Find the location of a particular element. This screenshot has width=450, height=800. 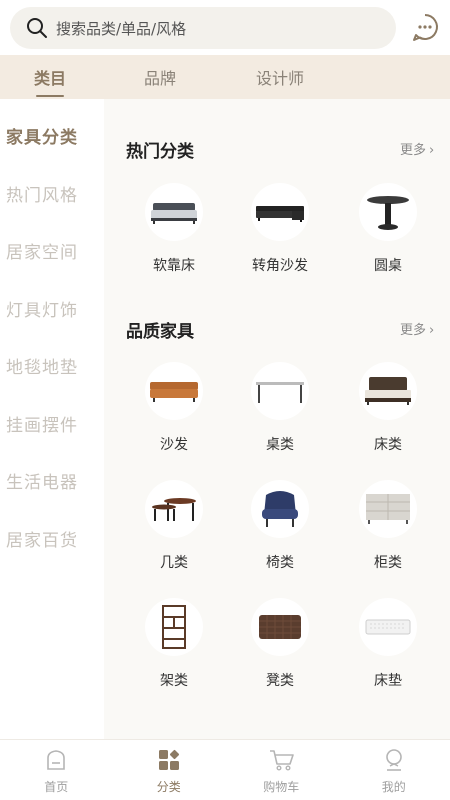

chat-bubble-icon is located at coordinates (425, 27).